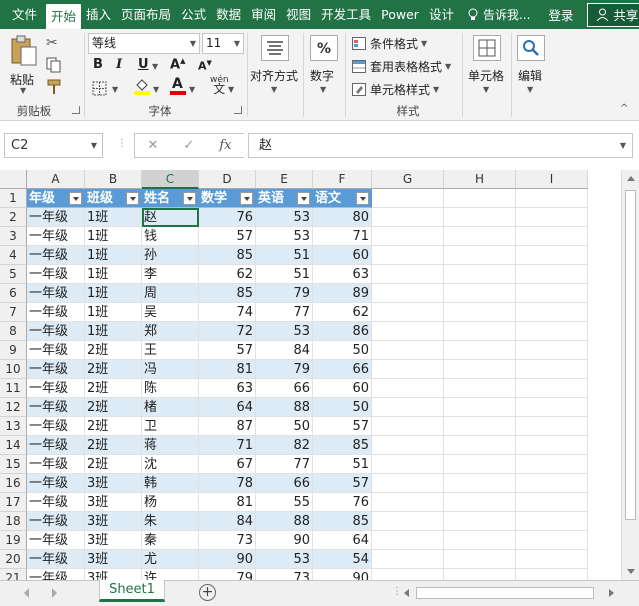  I want to click on row-header: 12, so click(13, 407).